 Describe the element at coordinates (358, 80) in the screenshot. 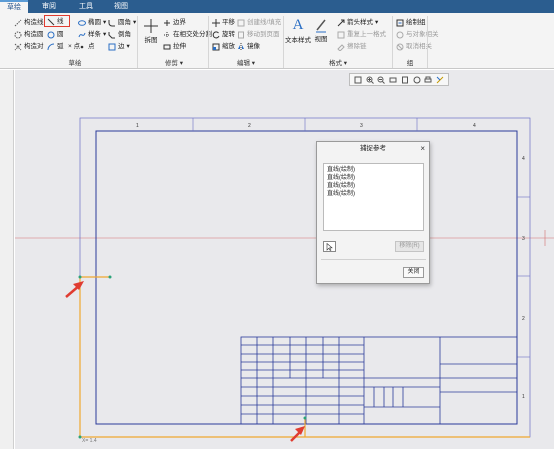

I see `refit-icon` at that location.